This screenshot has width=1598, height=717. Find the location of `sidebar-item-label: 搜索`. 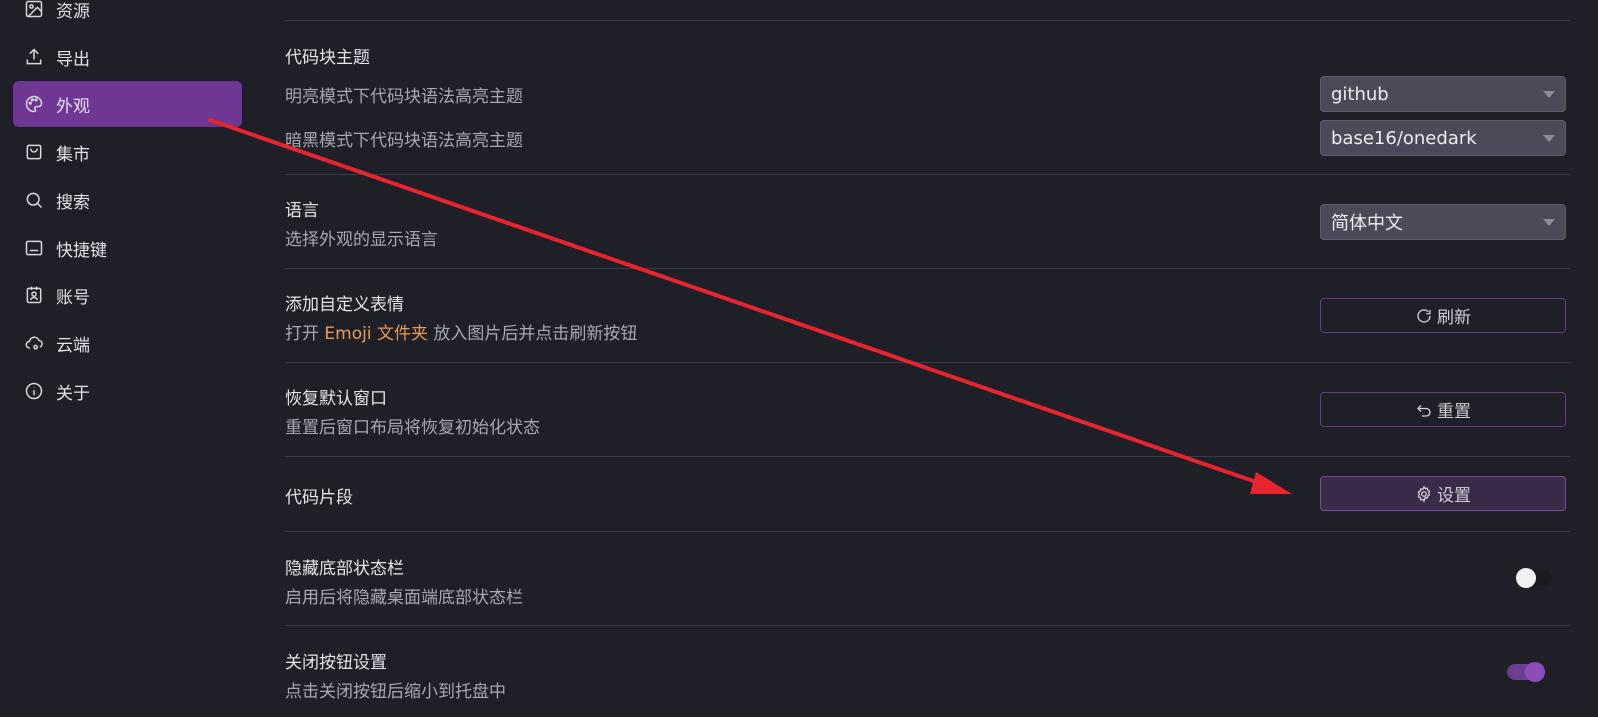

sidebar-item-label: 搜索 is located at coordinates (73, 202).